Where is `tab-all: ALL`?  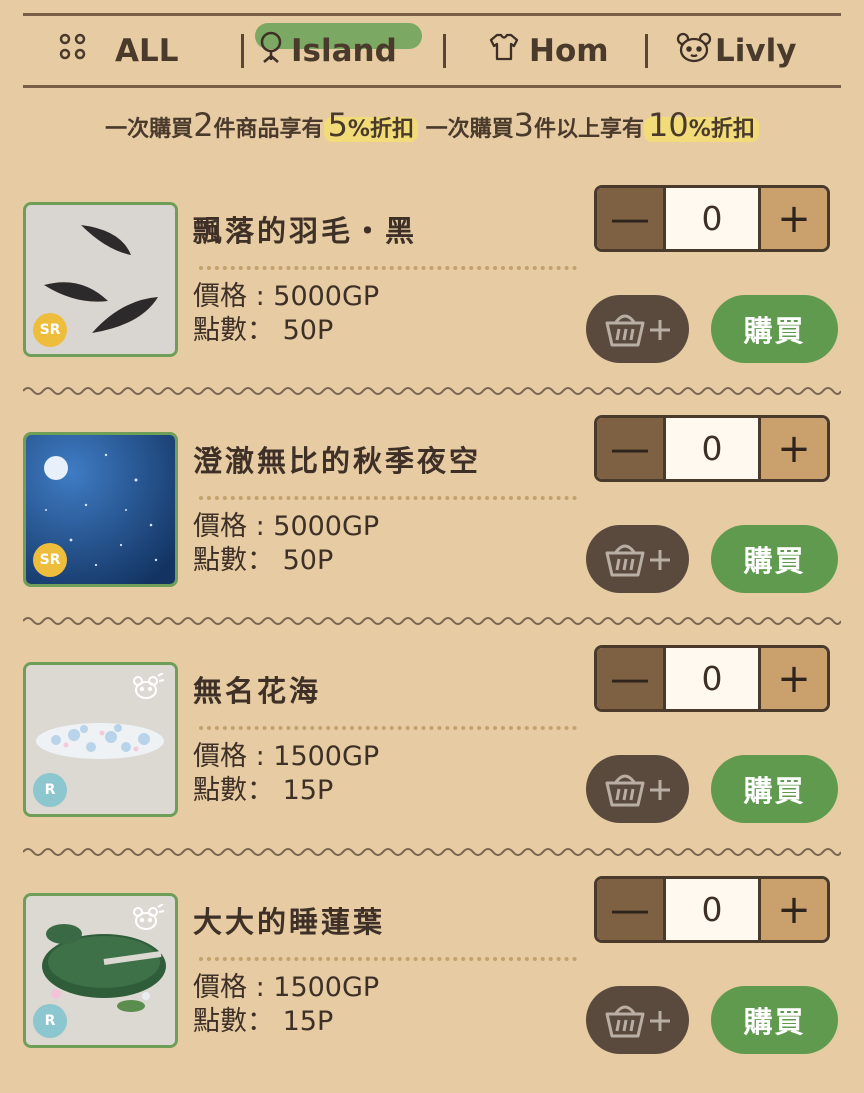 tab-all: ALL is located at coordinates (119, 51).